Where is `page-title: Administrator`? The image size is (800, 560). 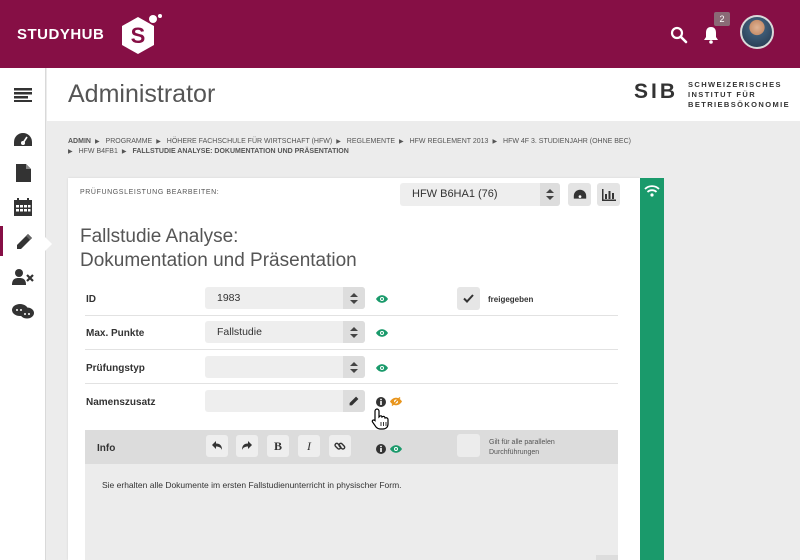 page-title: Administrator is located at coordinates (142, 94).